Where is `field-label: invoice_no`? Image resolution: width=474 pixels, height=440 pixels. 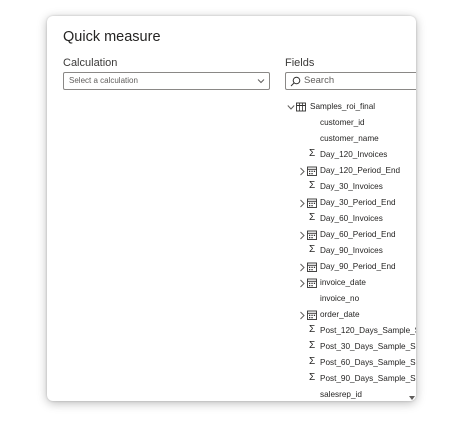
field-label: invoice_no is located at coordinates (340, 298).